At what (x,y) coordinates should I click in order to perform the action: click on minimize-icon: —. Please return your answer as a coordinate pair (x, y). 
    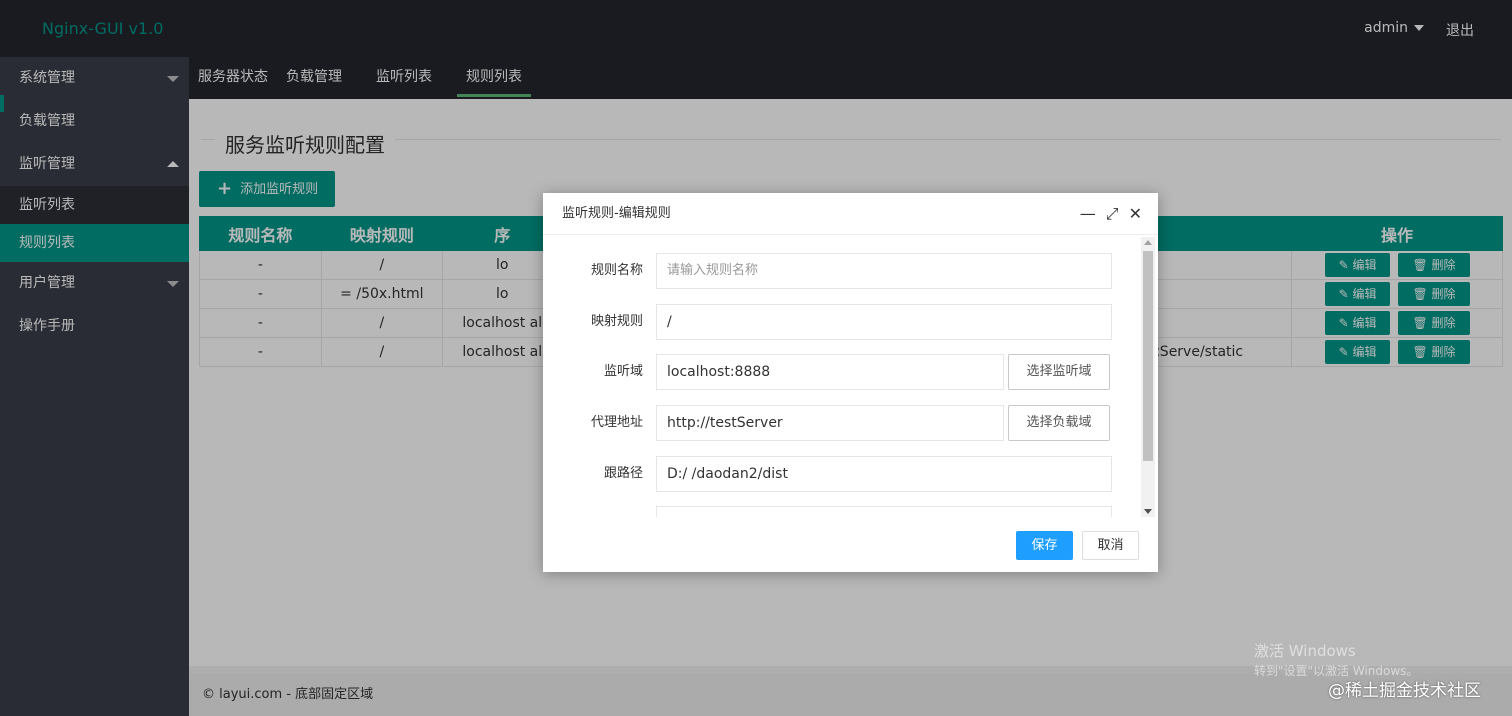
    Looking at the image, I should click on (1088, 214).